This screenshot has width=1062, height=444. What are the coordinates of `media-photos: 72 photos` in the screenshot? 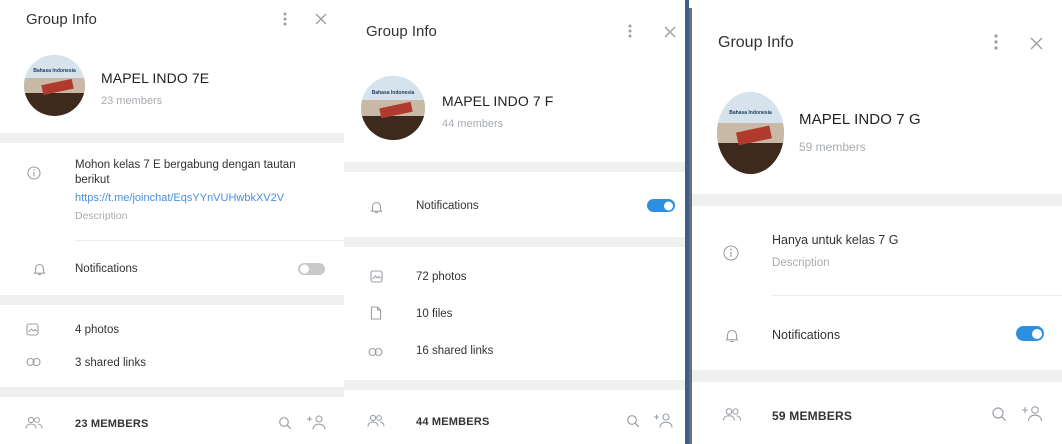 It's located at (441, 277).